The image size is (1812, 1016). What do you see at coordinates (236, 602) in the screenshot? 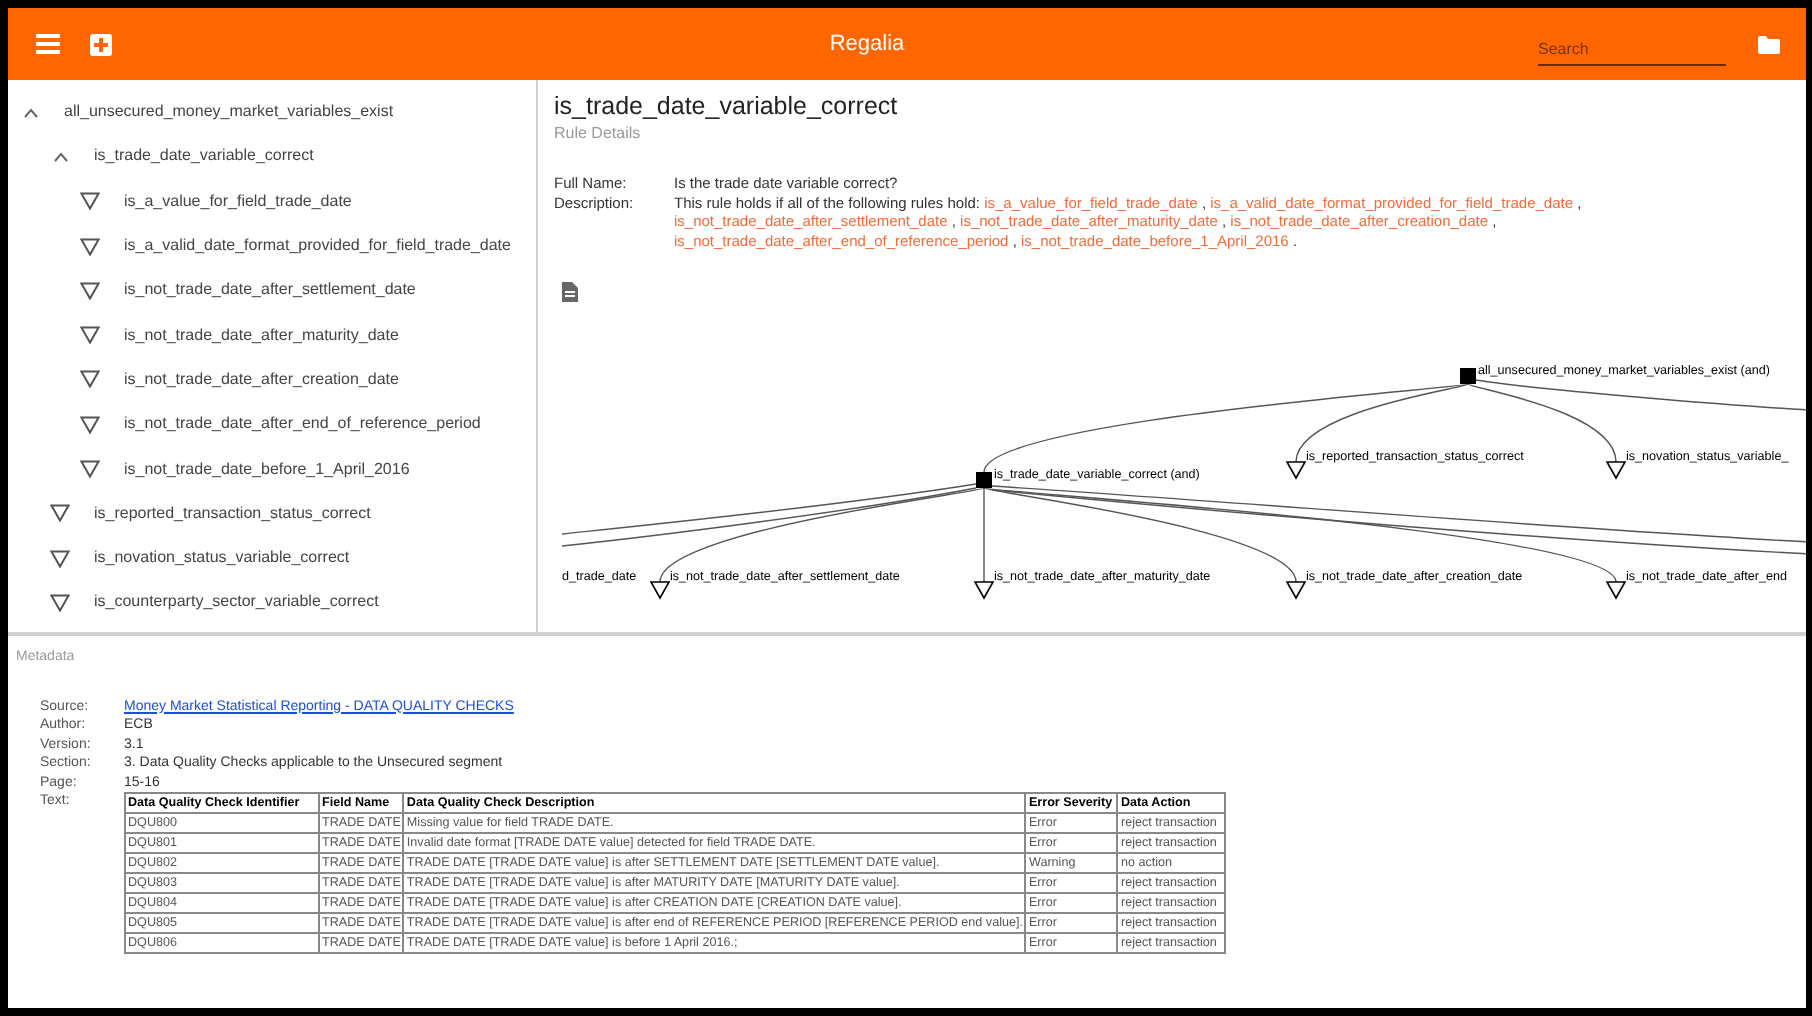
I see `tree-item: is_counterparty_sector_variable_correct` at bounding box center [236, 602].